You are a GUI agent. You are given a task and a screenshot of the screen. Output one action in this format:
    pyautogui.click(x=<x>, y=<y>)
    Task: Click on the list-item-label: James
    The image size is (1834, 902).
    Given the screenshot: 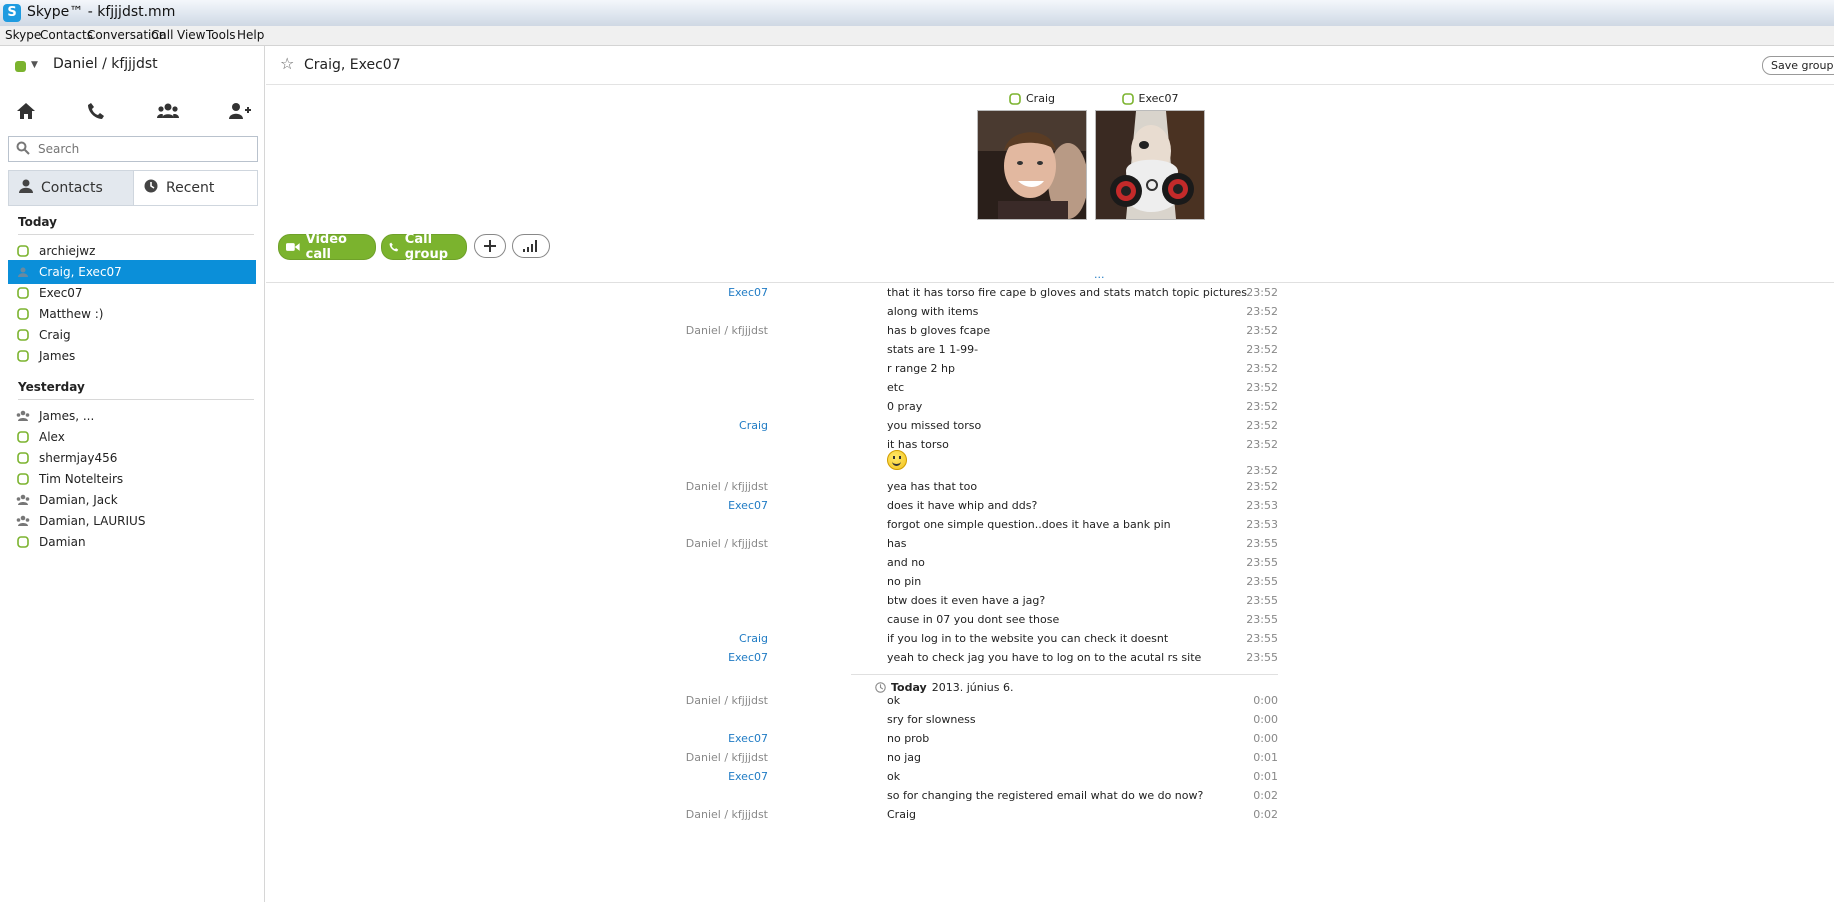 What is the action you would take?
    pyautogui.click(x=57, y=356)
    